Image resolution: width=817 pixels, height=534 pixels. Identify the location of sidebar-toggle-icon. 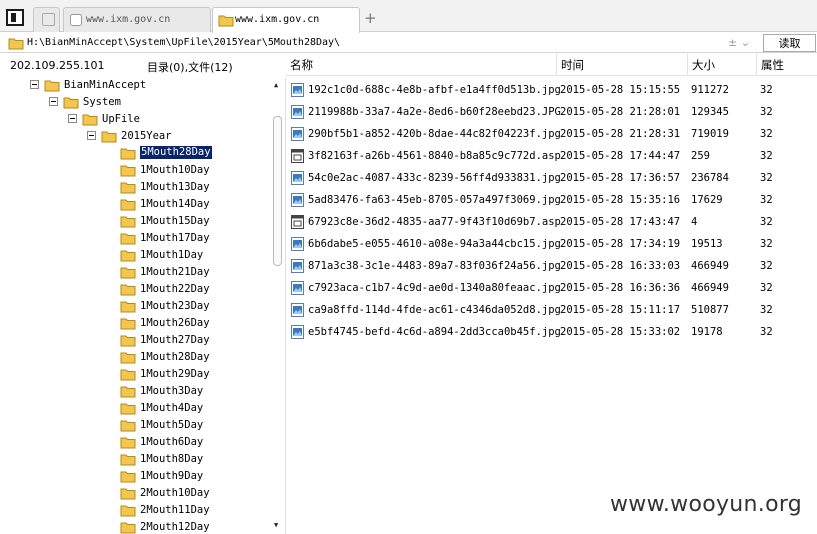
(15, 17).